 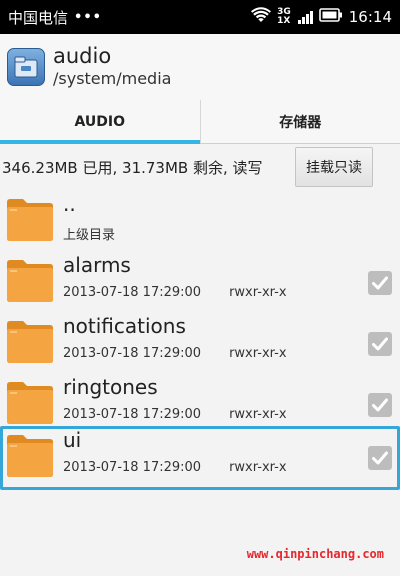 I want to click on list-item-ringtones: ringtones 2013-07-18 17:29:00 rwxr-xr-x, so click(x=200, y=403).